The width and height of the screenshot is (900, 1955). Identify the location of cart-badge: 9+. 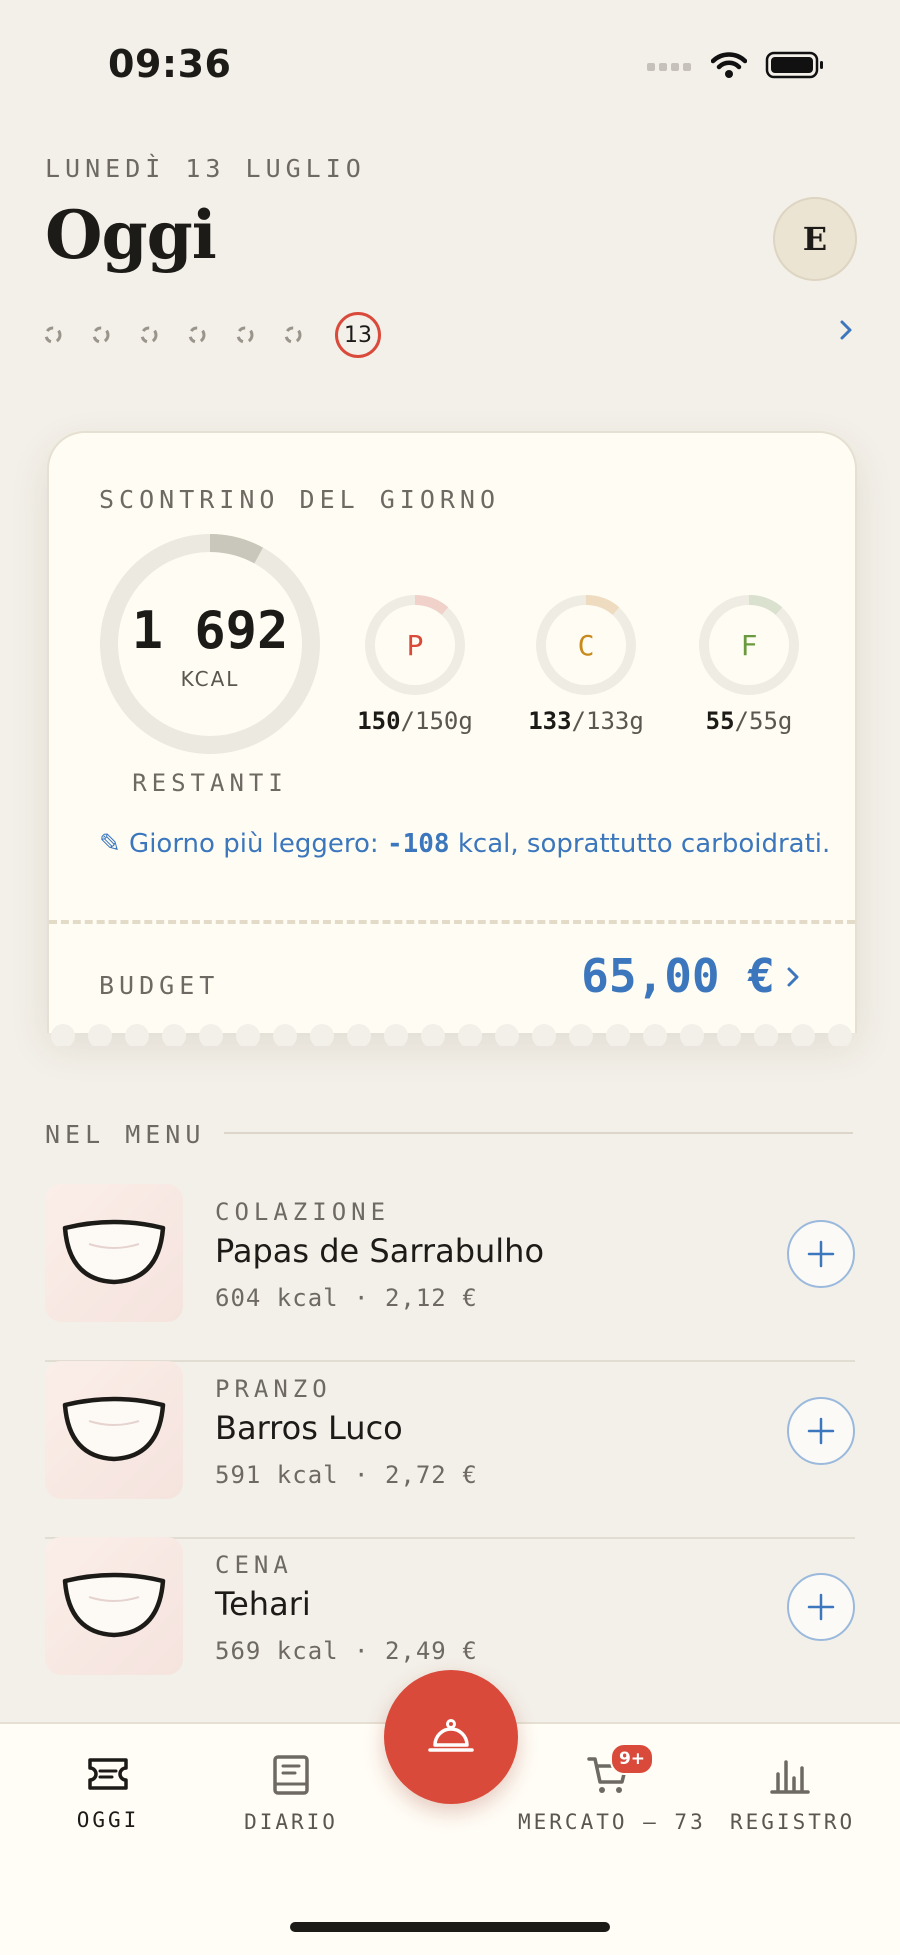
(632, 1759).